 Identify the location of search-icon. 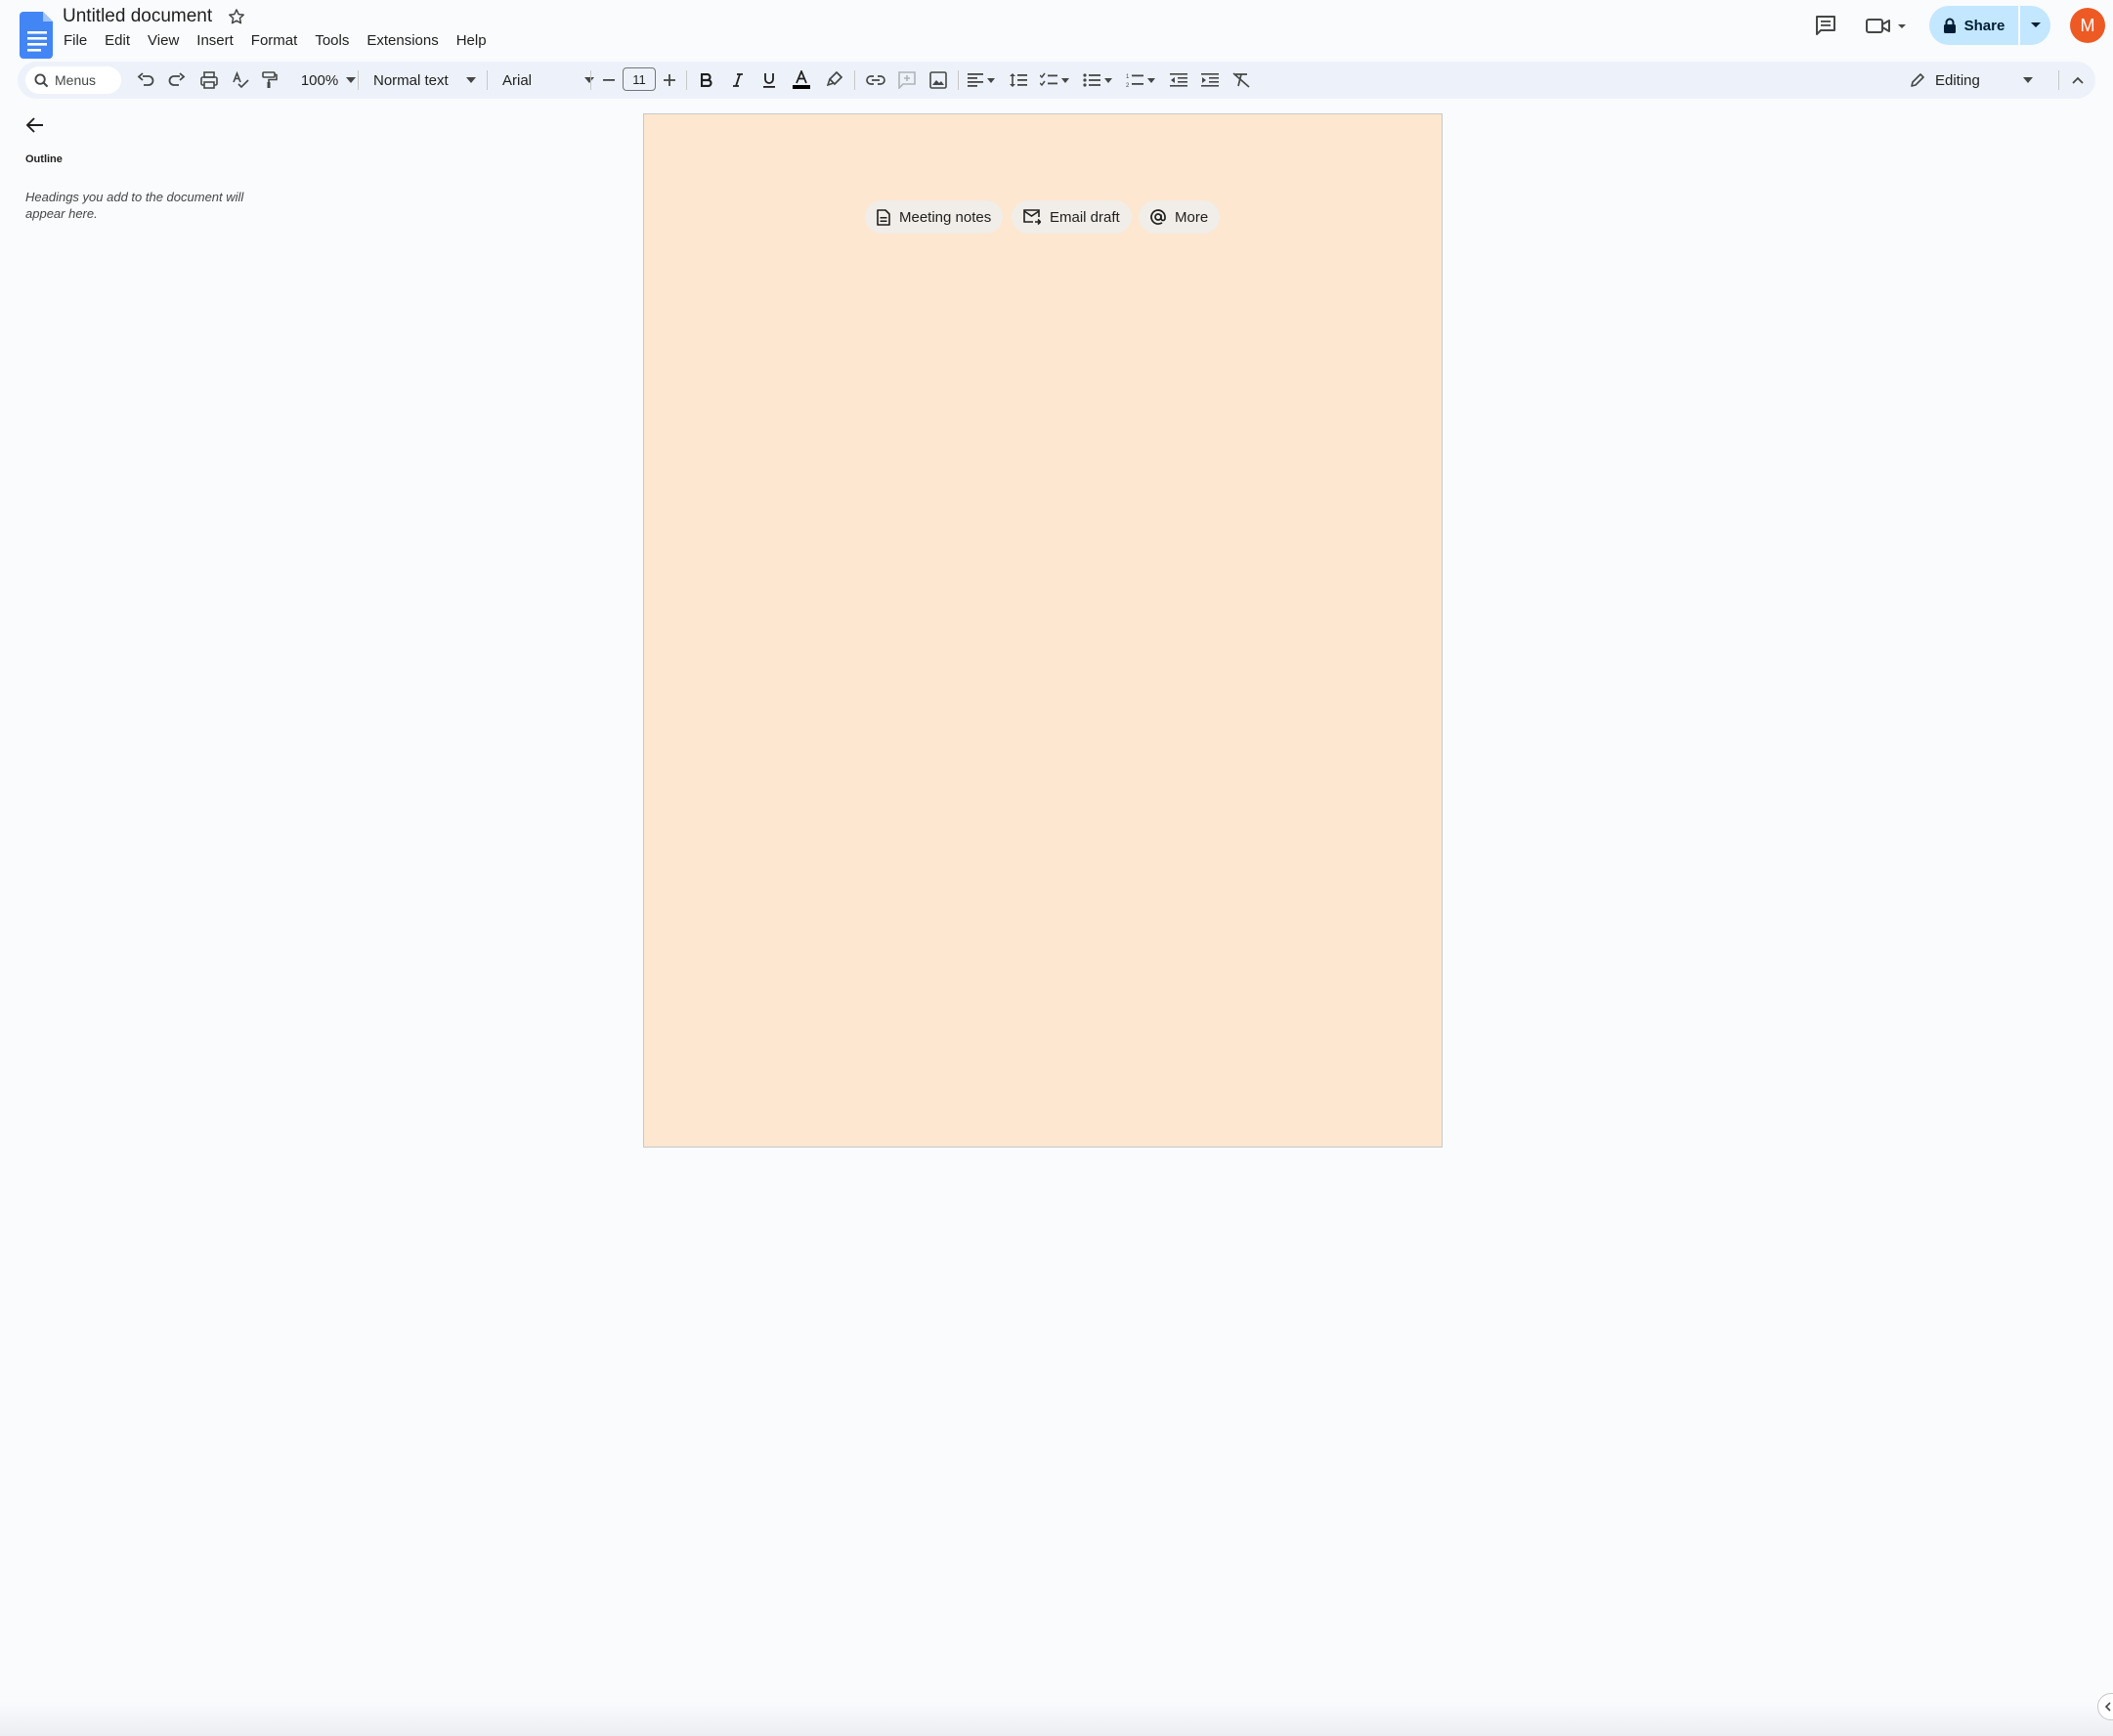
(41, 80).